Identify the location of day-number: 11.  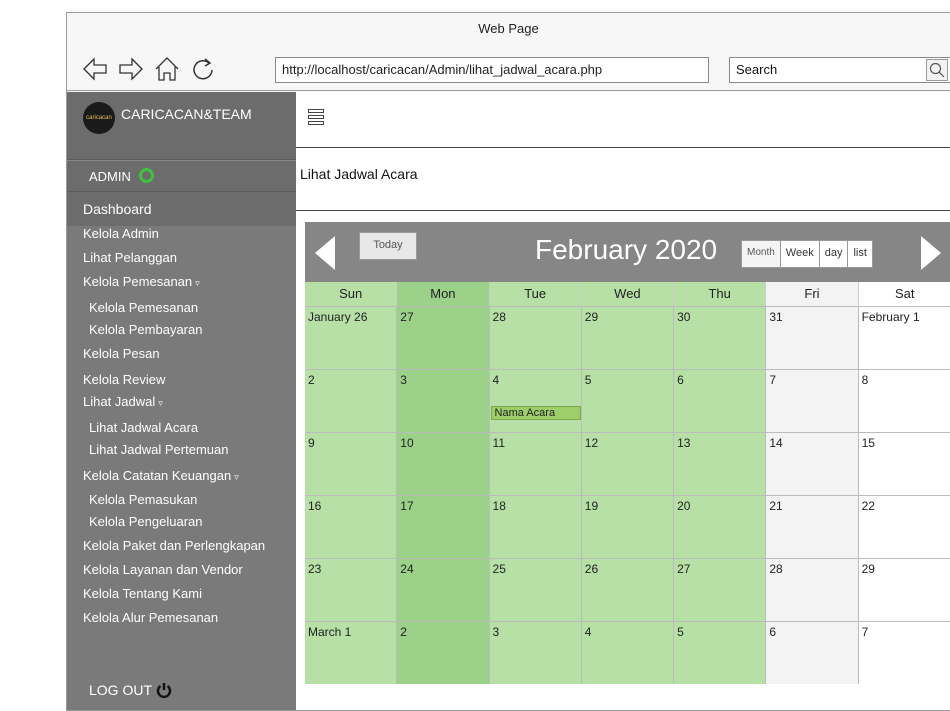
(498, 443).